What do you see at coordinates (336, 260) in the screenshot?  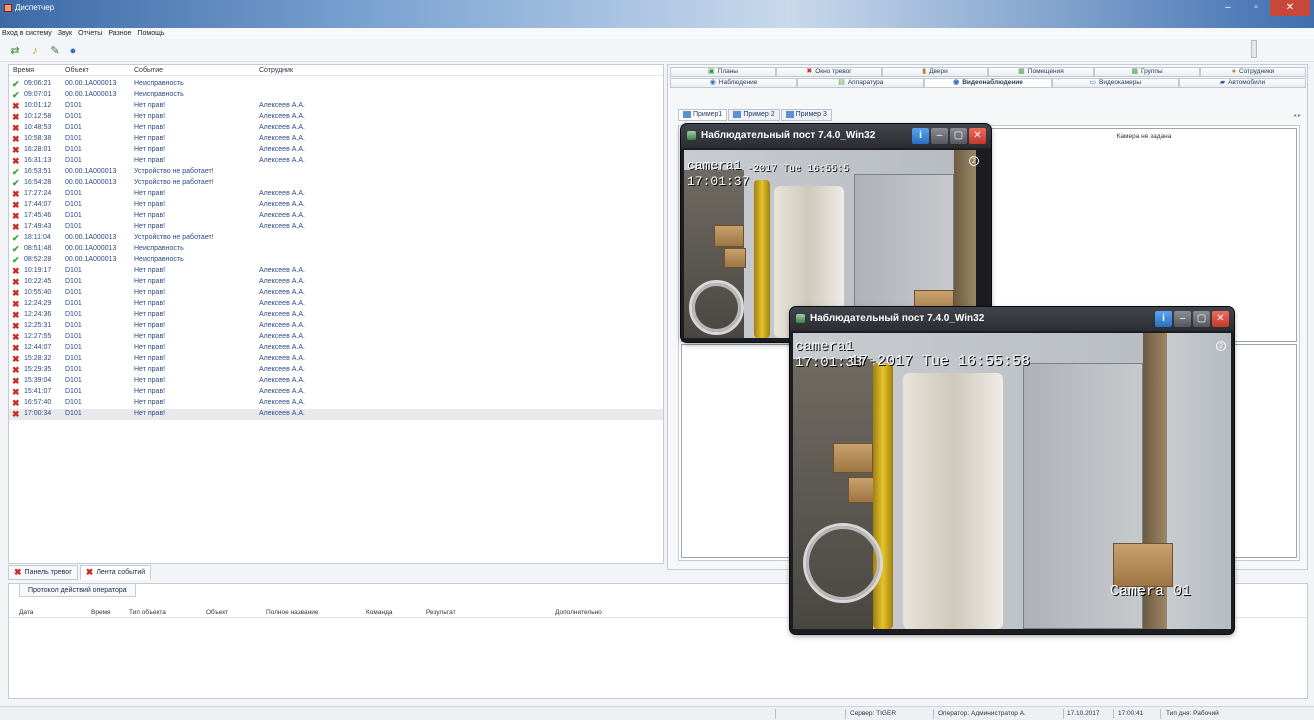 I see `event-row: ✔ 08:52:28 00.00.1A000013 Неисправность` at bounding box center [336, 260].